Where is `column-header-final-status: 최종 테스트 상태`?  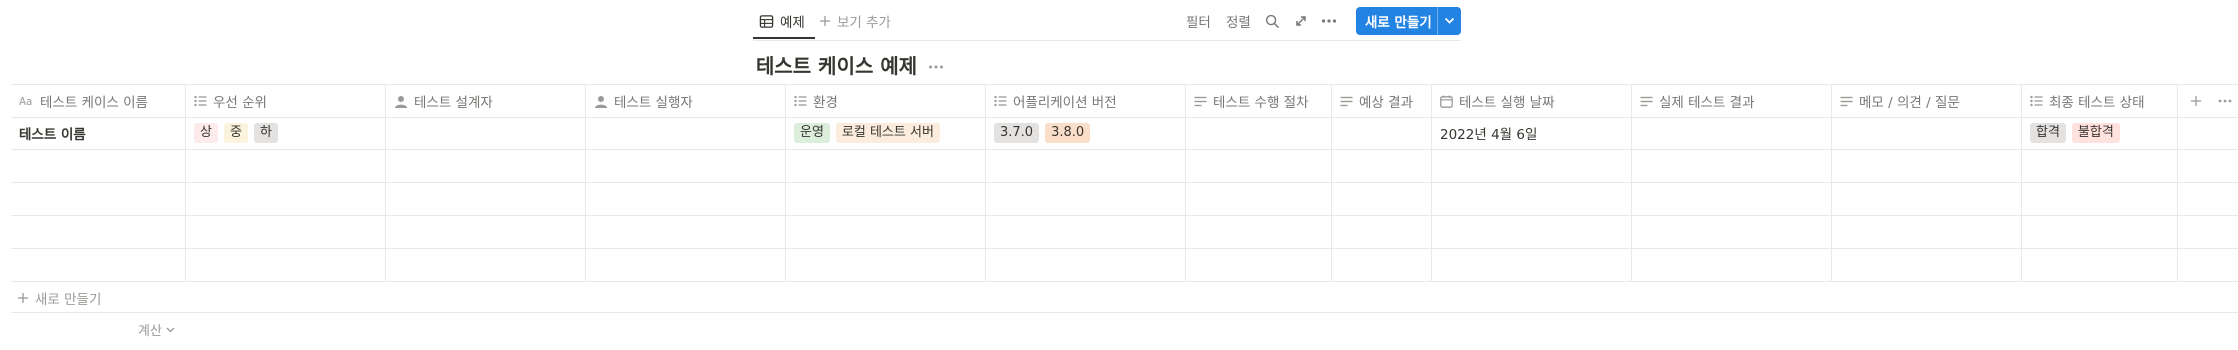 column-header-final-status: 최종 테스트 상태 is located at coordinates (2100, 101).